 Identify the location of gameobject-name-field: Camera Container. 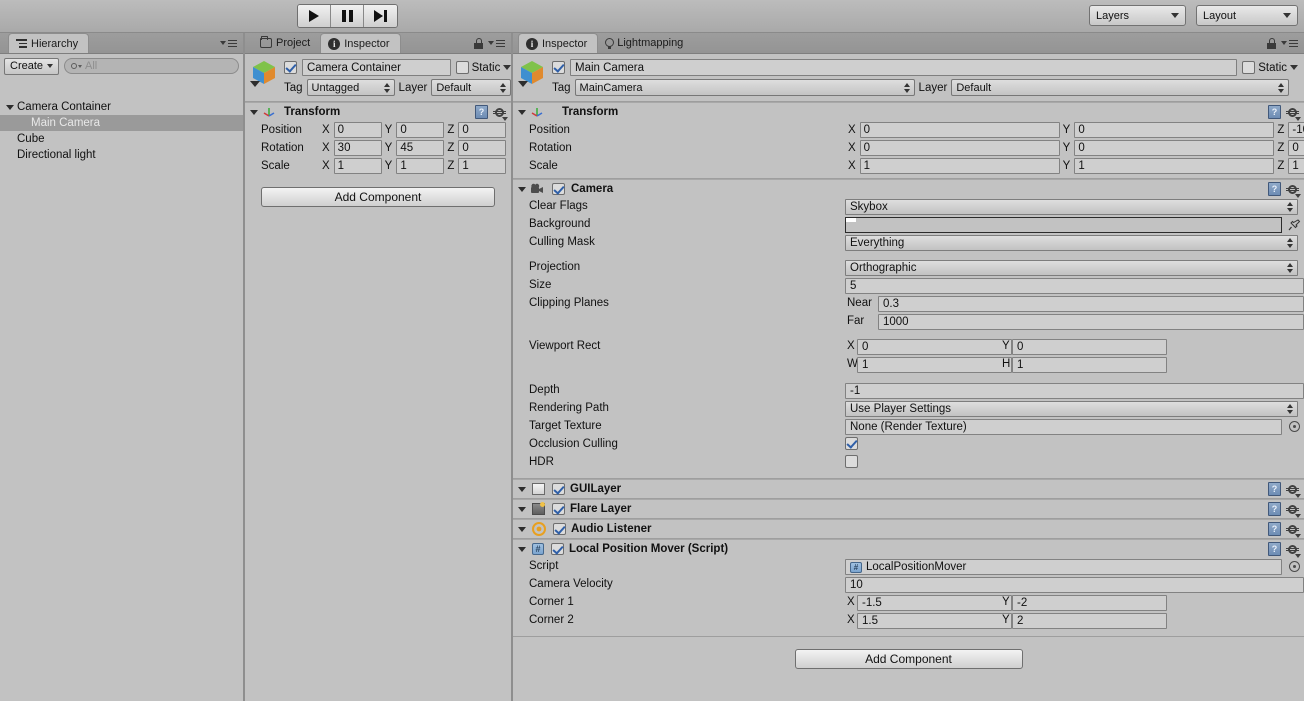
(376, 67).